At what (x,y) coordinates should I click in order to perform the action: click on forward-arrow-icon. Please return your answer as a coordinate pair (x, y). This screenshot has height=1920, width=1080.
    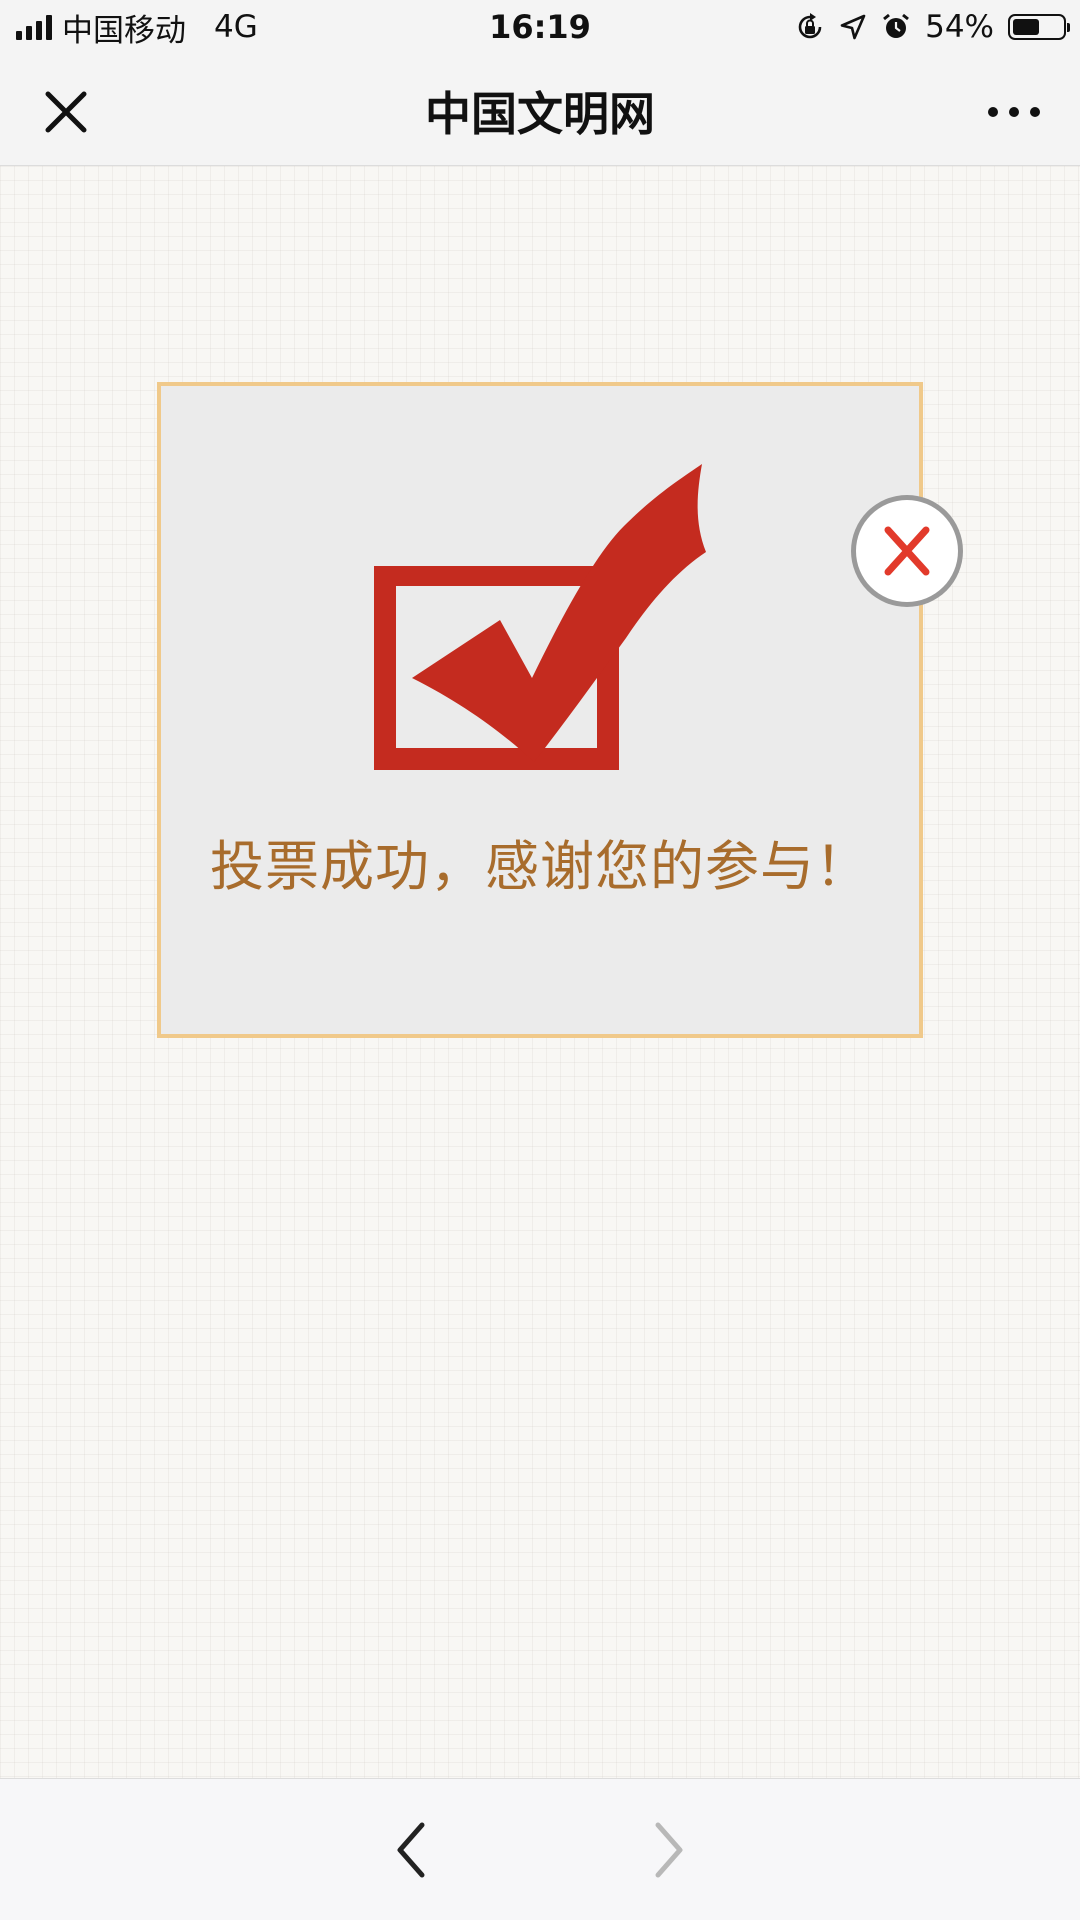
    Looking at the image, I should click on (668, 1850).